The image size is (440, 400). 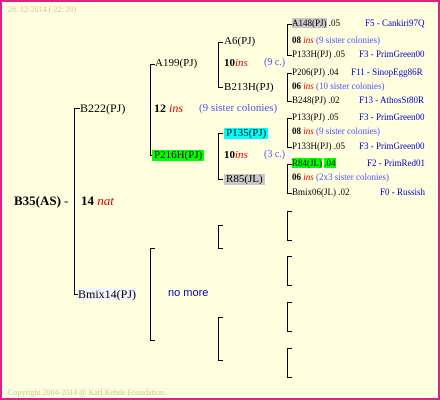 What do you see at coordinates (392, 54) in the screenshot?
I see `g5-ref-2: F3 - PrimGreen00` at bounding box center [392, 54].